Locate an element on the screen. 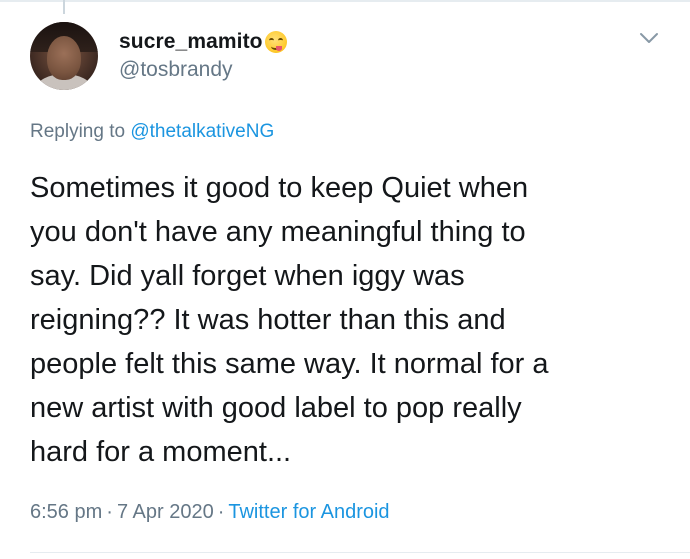  tweet-source-link: Twitter for Android is located at coordinates (308, 512).